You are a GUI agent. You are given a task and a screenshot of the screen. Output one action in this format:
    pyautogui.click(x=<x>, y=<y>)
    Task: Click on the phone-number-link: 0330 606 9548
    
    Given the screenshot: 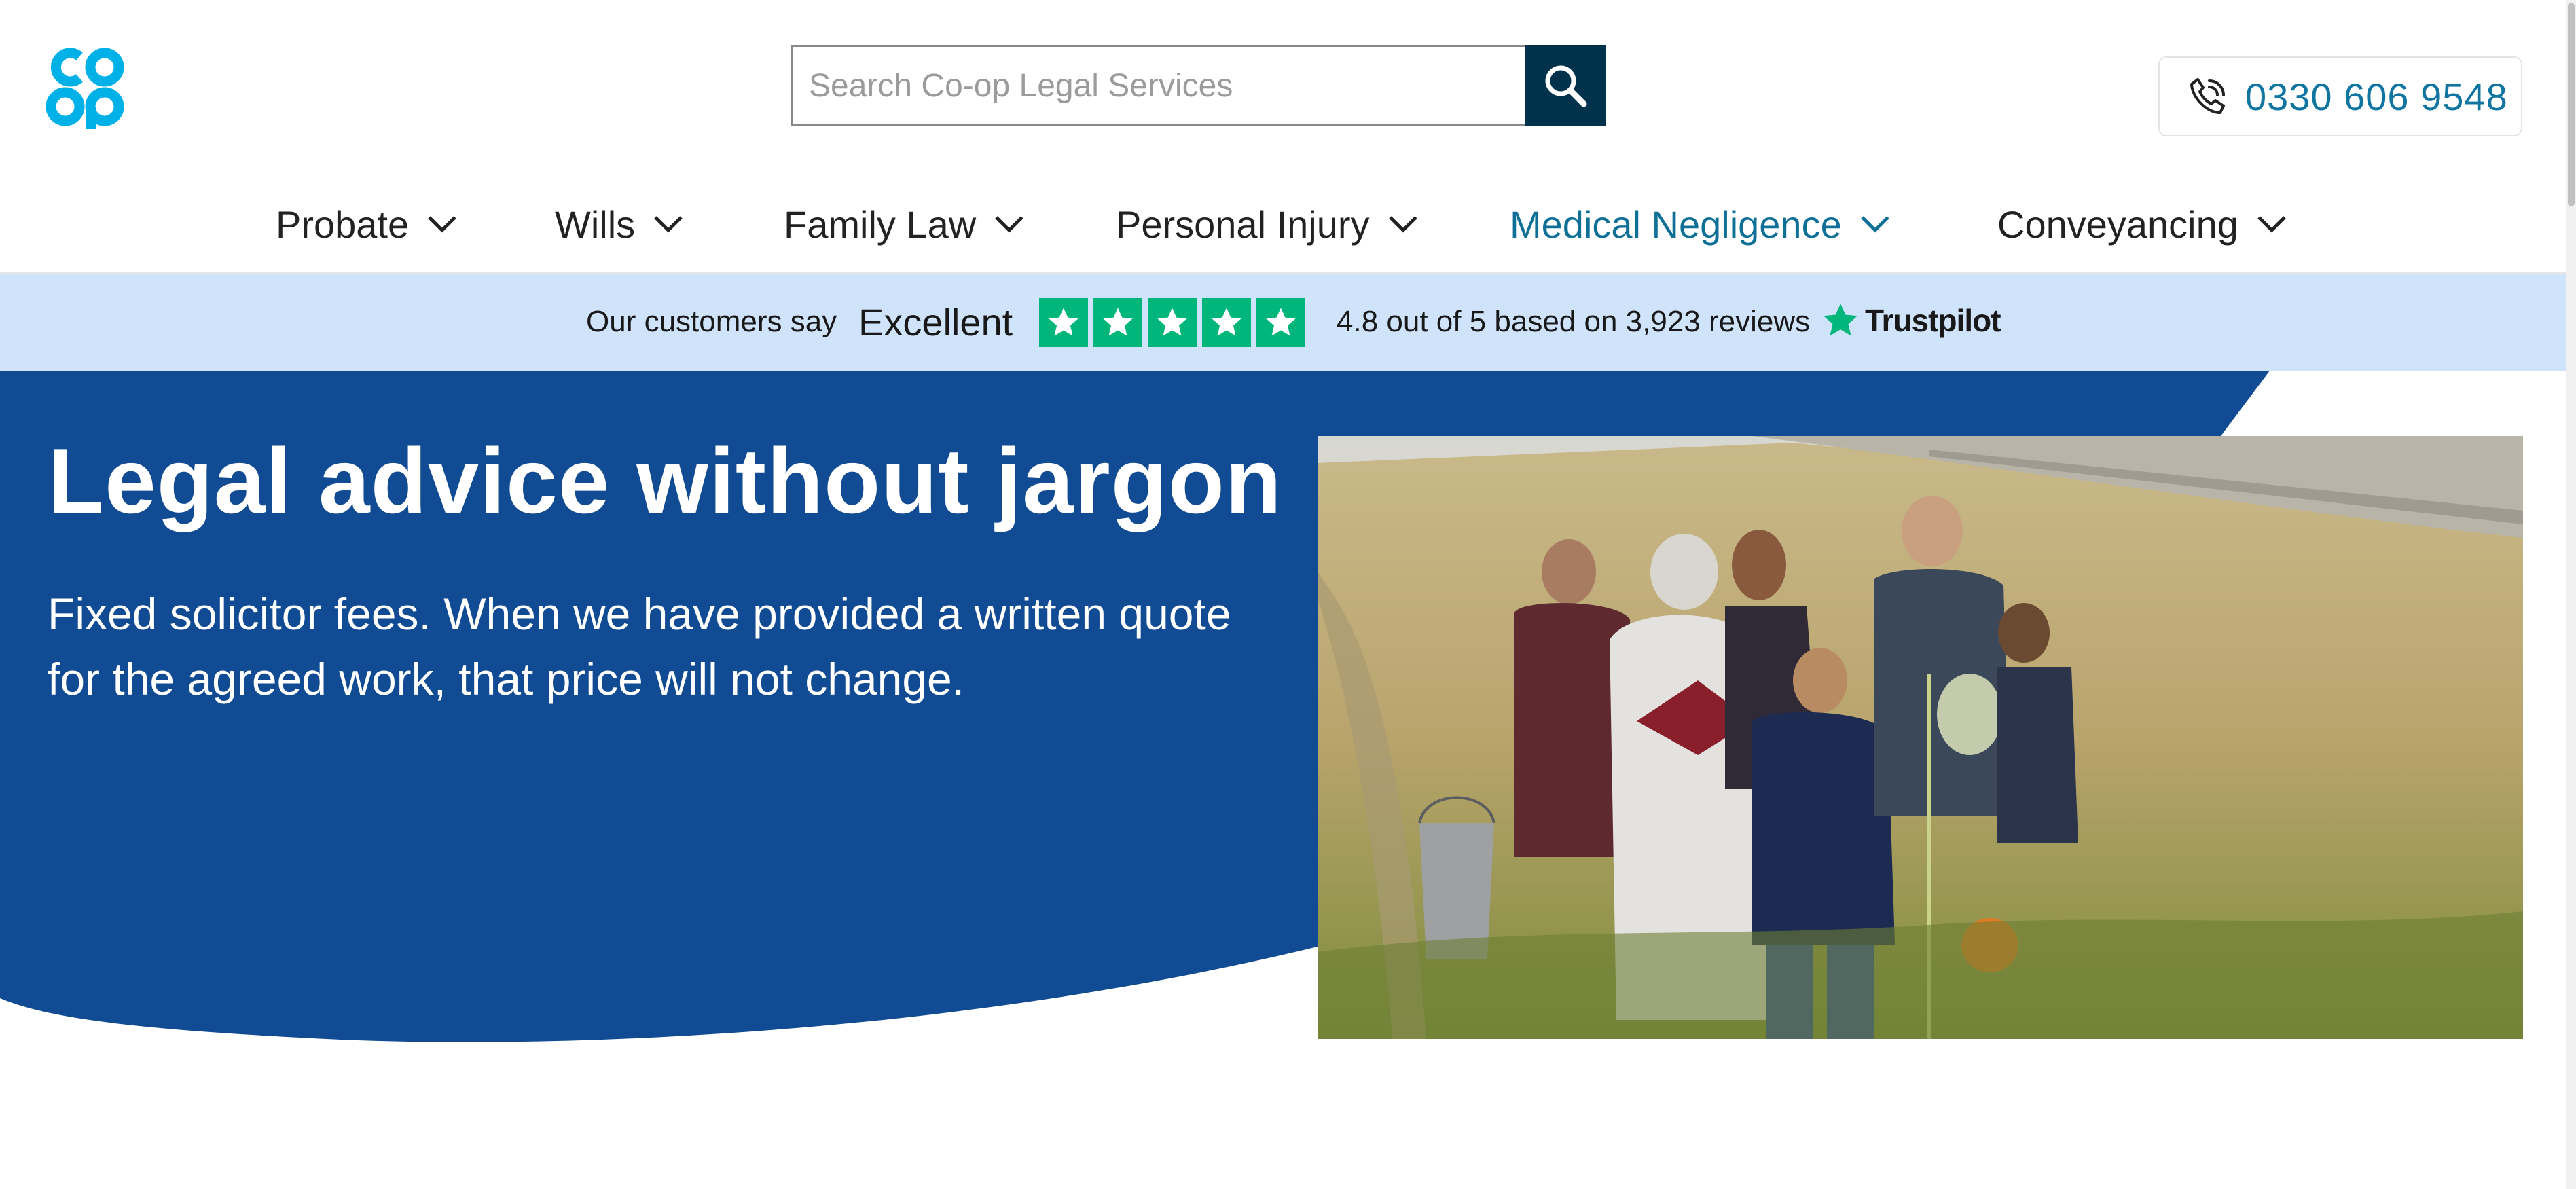 What is the action you would take?
    pyautogui.click(x=2376, y=97)
    